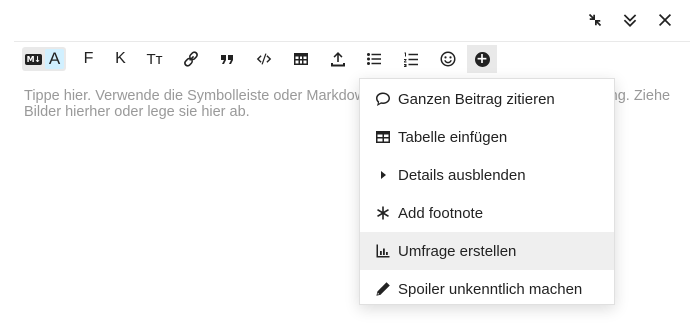 The width and height of the screenshot is (690, 336). Describe the element at coordinates (476, 99) in the screenshot. I see `menu-item-label: Ganzen Beitrag zitieren` at that location.